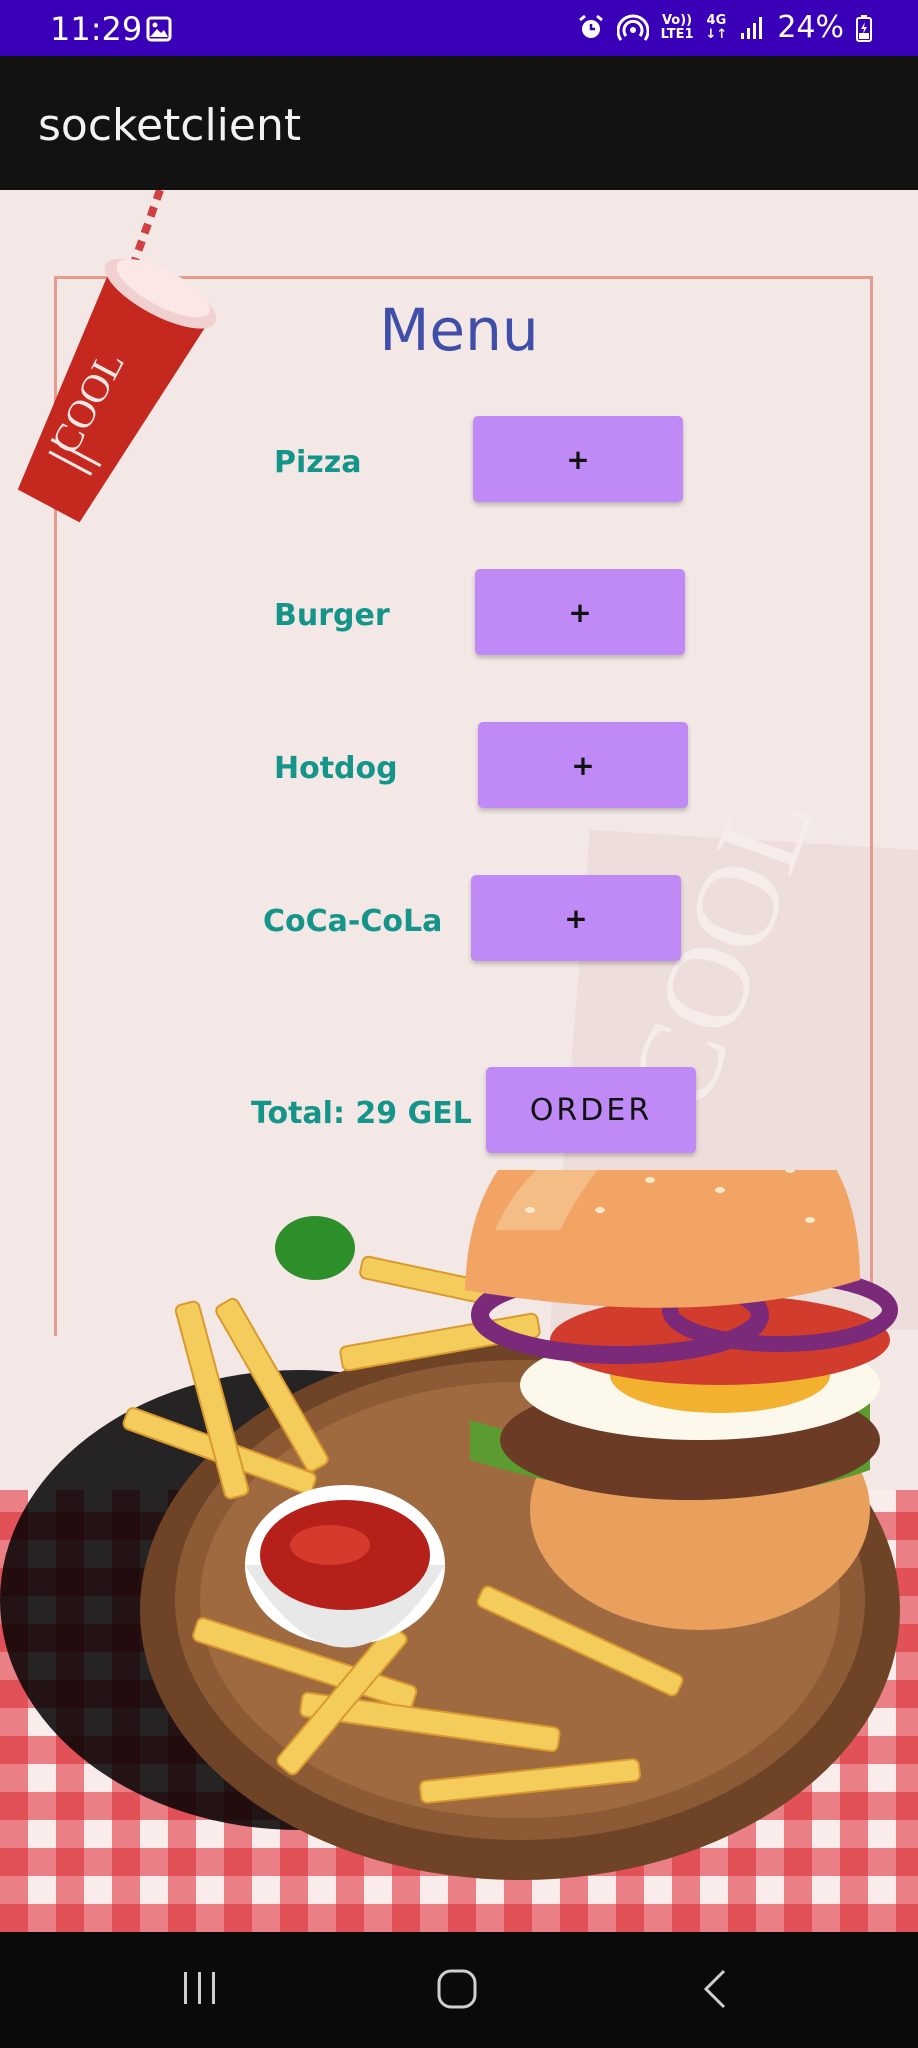  What do you see at coordinates (578, 459) in the screenshot?
I see `add-pizza-button: +` at bounding box center [578, 459].